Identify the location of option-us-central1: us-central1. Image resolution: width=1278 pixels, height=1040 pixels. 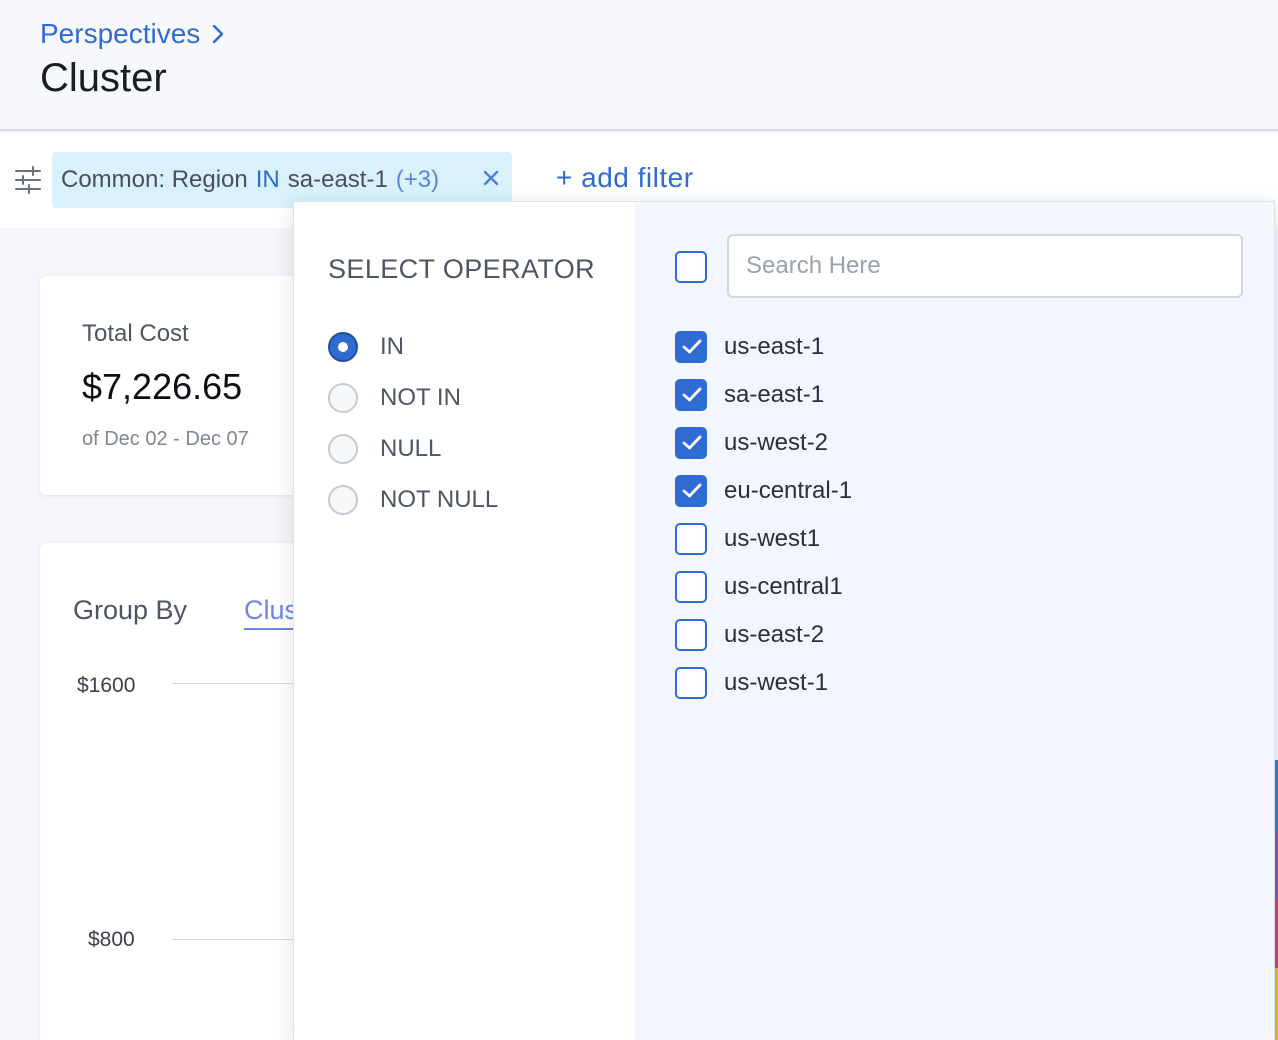
(759, 587).